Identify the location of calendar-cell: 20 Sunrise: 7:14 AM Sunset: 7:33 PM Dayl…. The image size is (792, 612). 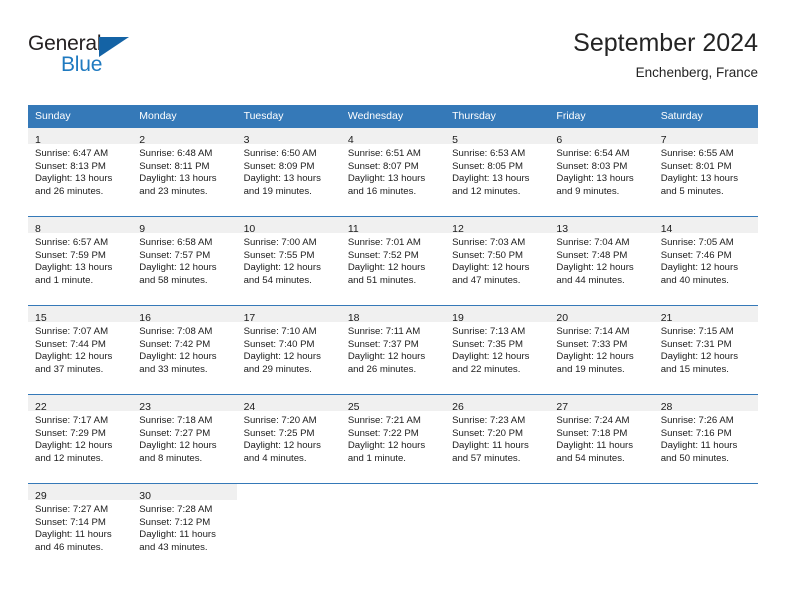
(601, 349).